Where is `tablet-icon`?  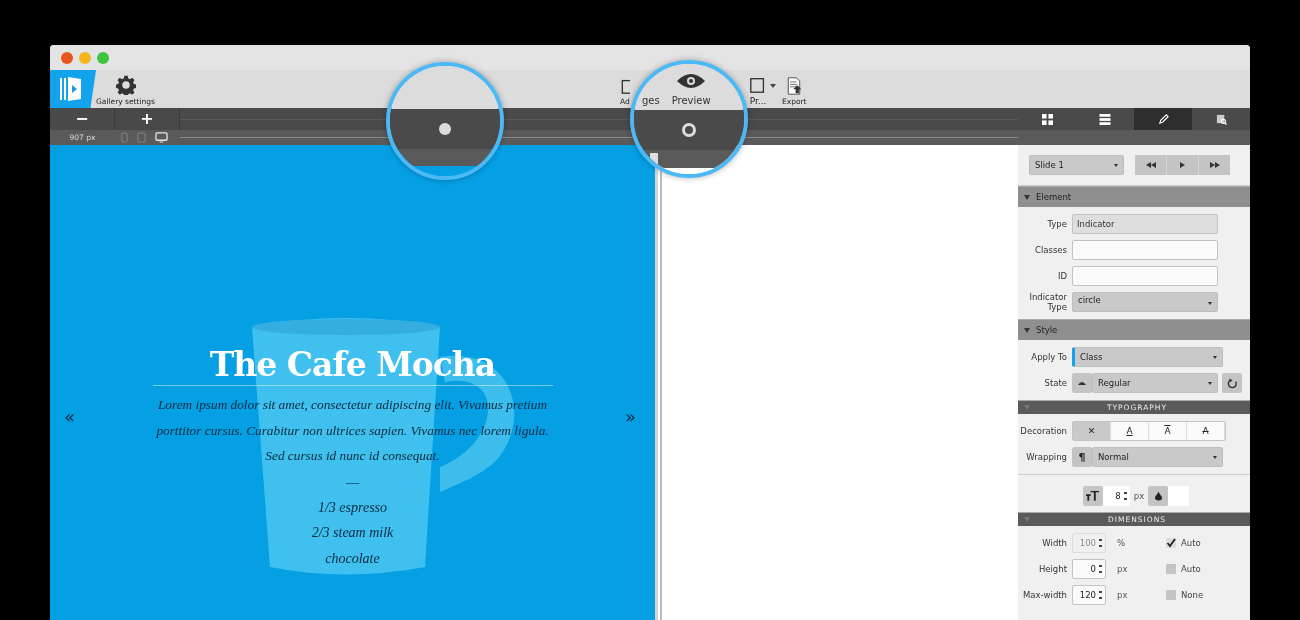 tablet-icon is located at coordinates (141, 137).